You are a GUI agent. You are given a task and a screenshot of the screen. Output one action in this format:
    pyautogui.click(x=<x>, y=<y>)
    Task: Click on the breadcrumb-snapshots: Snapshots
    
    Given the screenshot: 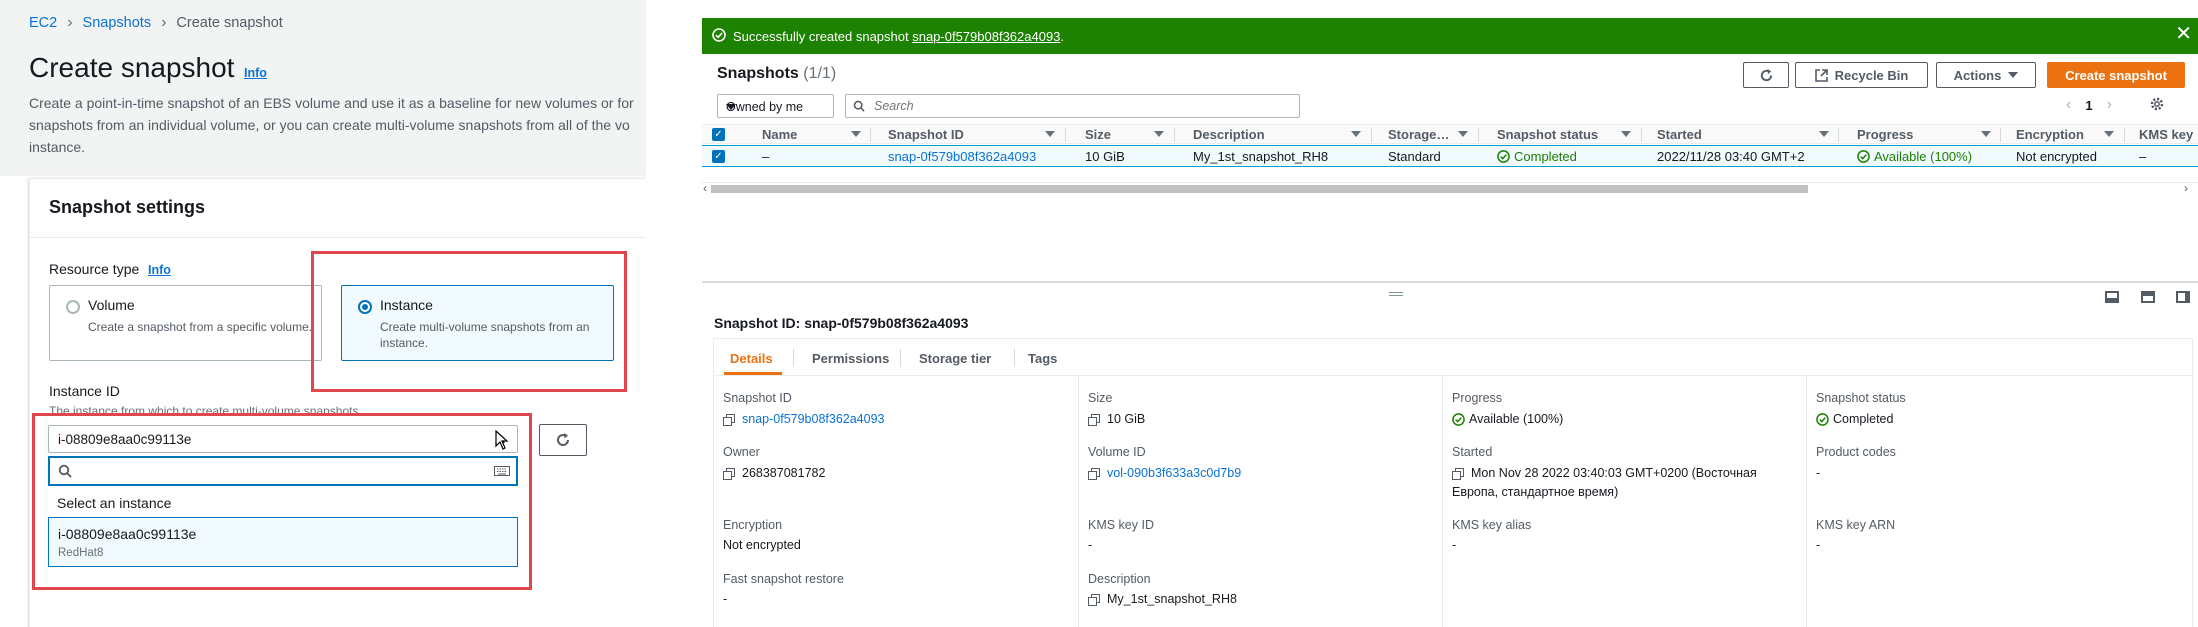 What is the action you would take?
    pyautogui.click(x=117, y=23)
    